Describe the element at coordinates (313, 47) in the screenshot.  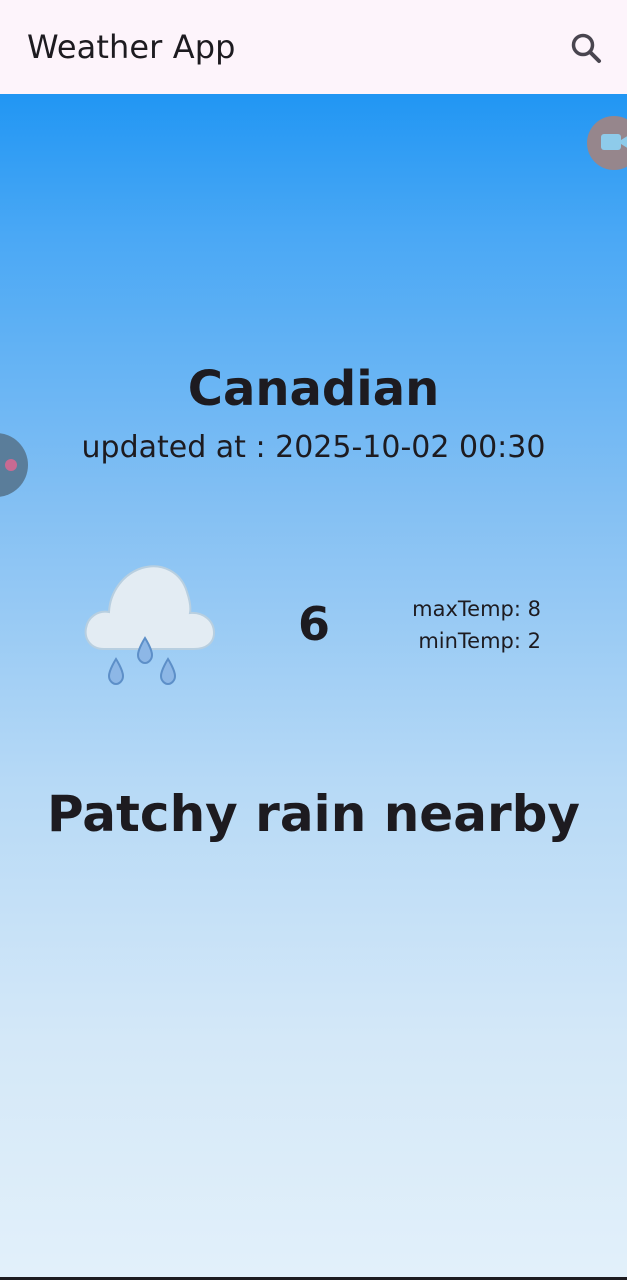
I see `app-bar: Weather App` at that location.